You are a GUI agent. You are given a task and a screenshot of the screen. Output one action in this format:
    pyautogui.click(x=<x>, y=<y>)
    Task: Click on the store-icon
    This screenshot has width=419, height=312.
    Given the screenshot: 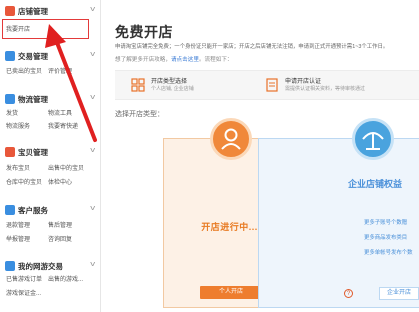 What is the action you would take?
    pyautogui.click(x=10, y=11)
    